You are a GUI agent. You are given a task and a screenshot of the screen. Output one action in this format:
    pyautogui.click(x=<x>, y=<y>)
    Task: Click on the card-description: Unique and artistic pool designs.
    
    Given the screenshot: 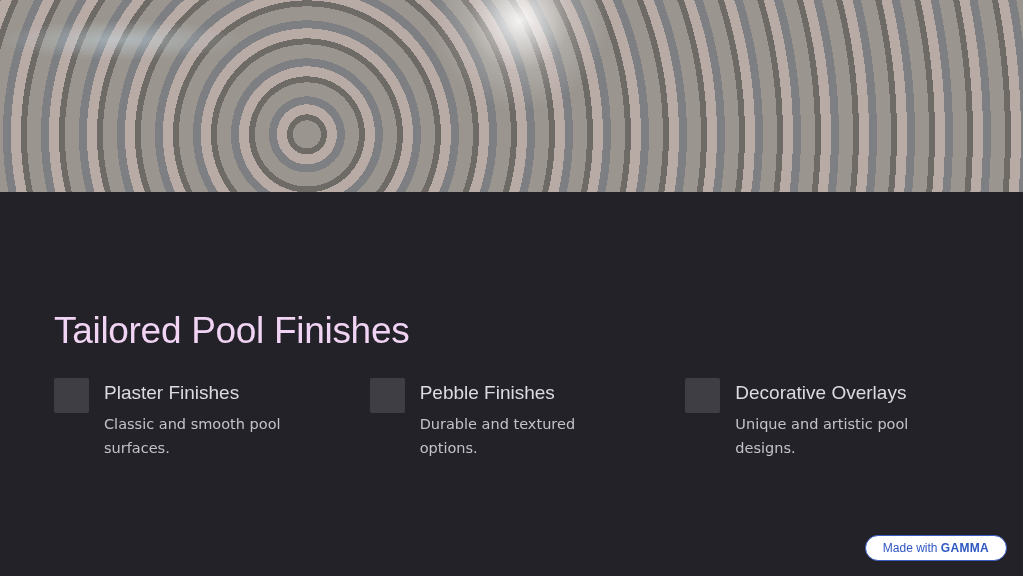 What is the action you would take?
    pyautogui.click(x=822, y=436)
    